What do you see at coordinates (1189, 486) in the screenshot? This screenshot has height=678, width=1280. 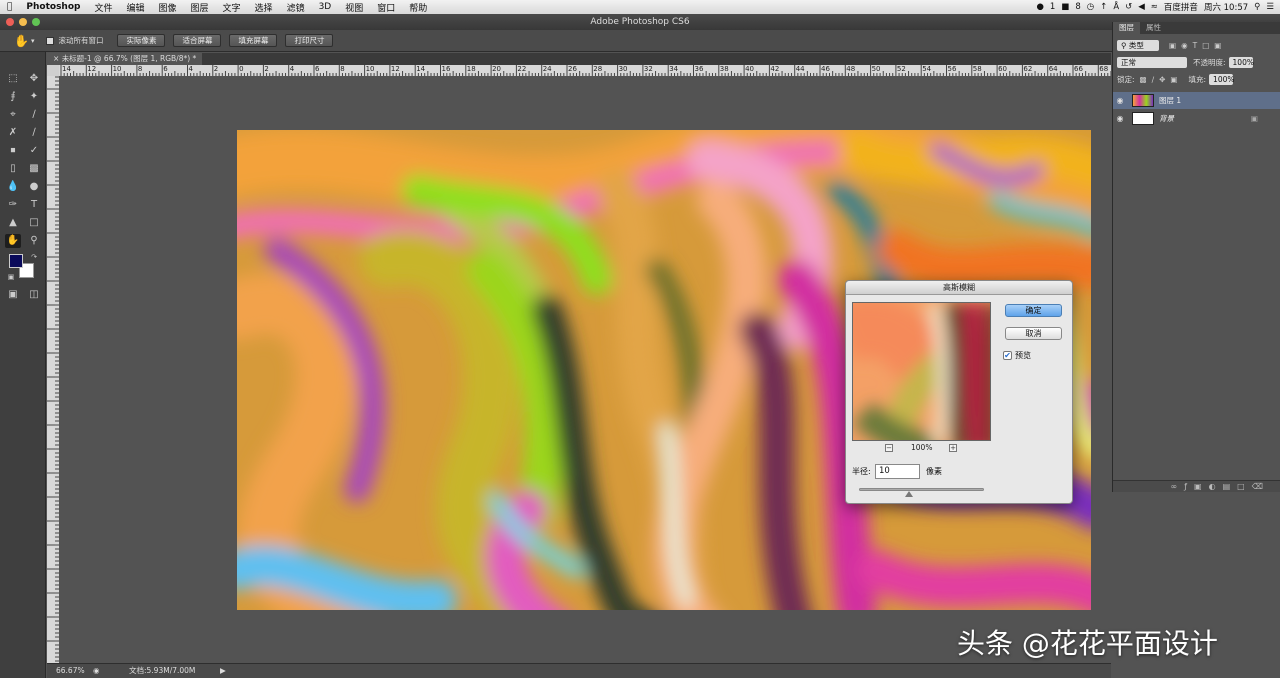 I see `layer-style-icon: ƒ` at bounding box center [1189, 486].